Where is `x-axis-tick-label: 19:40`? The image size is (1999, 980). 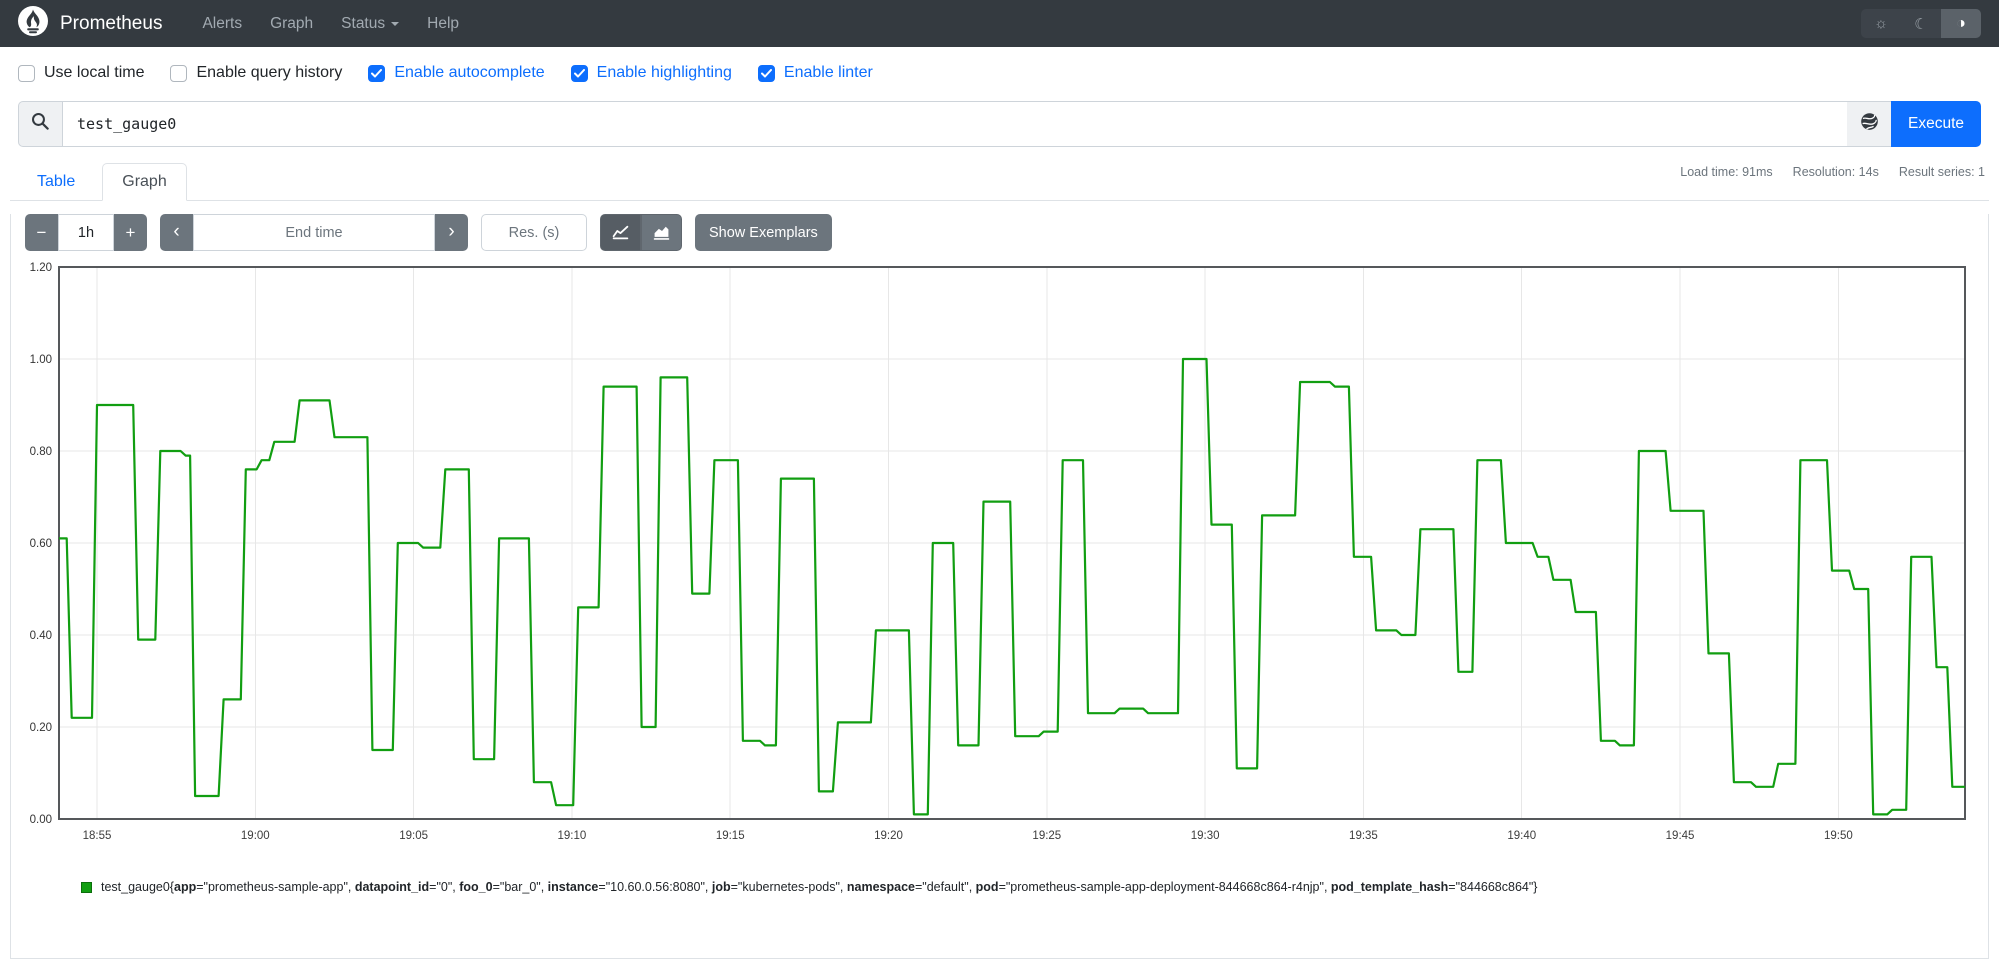
x-axis-tick-label: 19:40 is located at coordinates (1521, 836).